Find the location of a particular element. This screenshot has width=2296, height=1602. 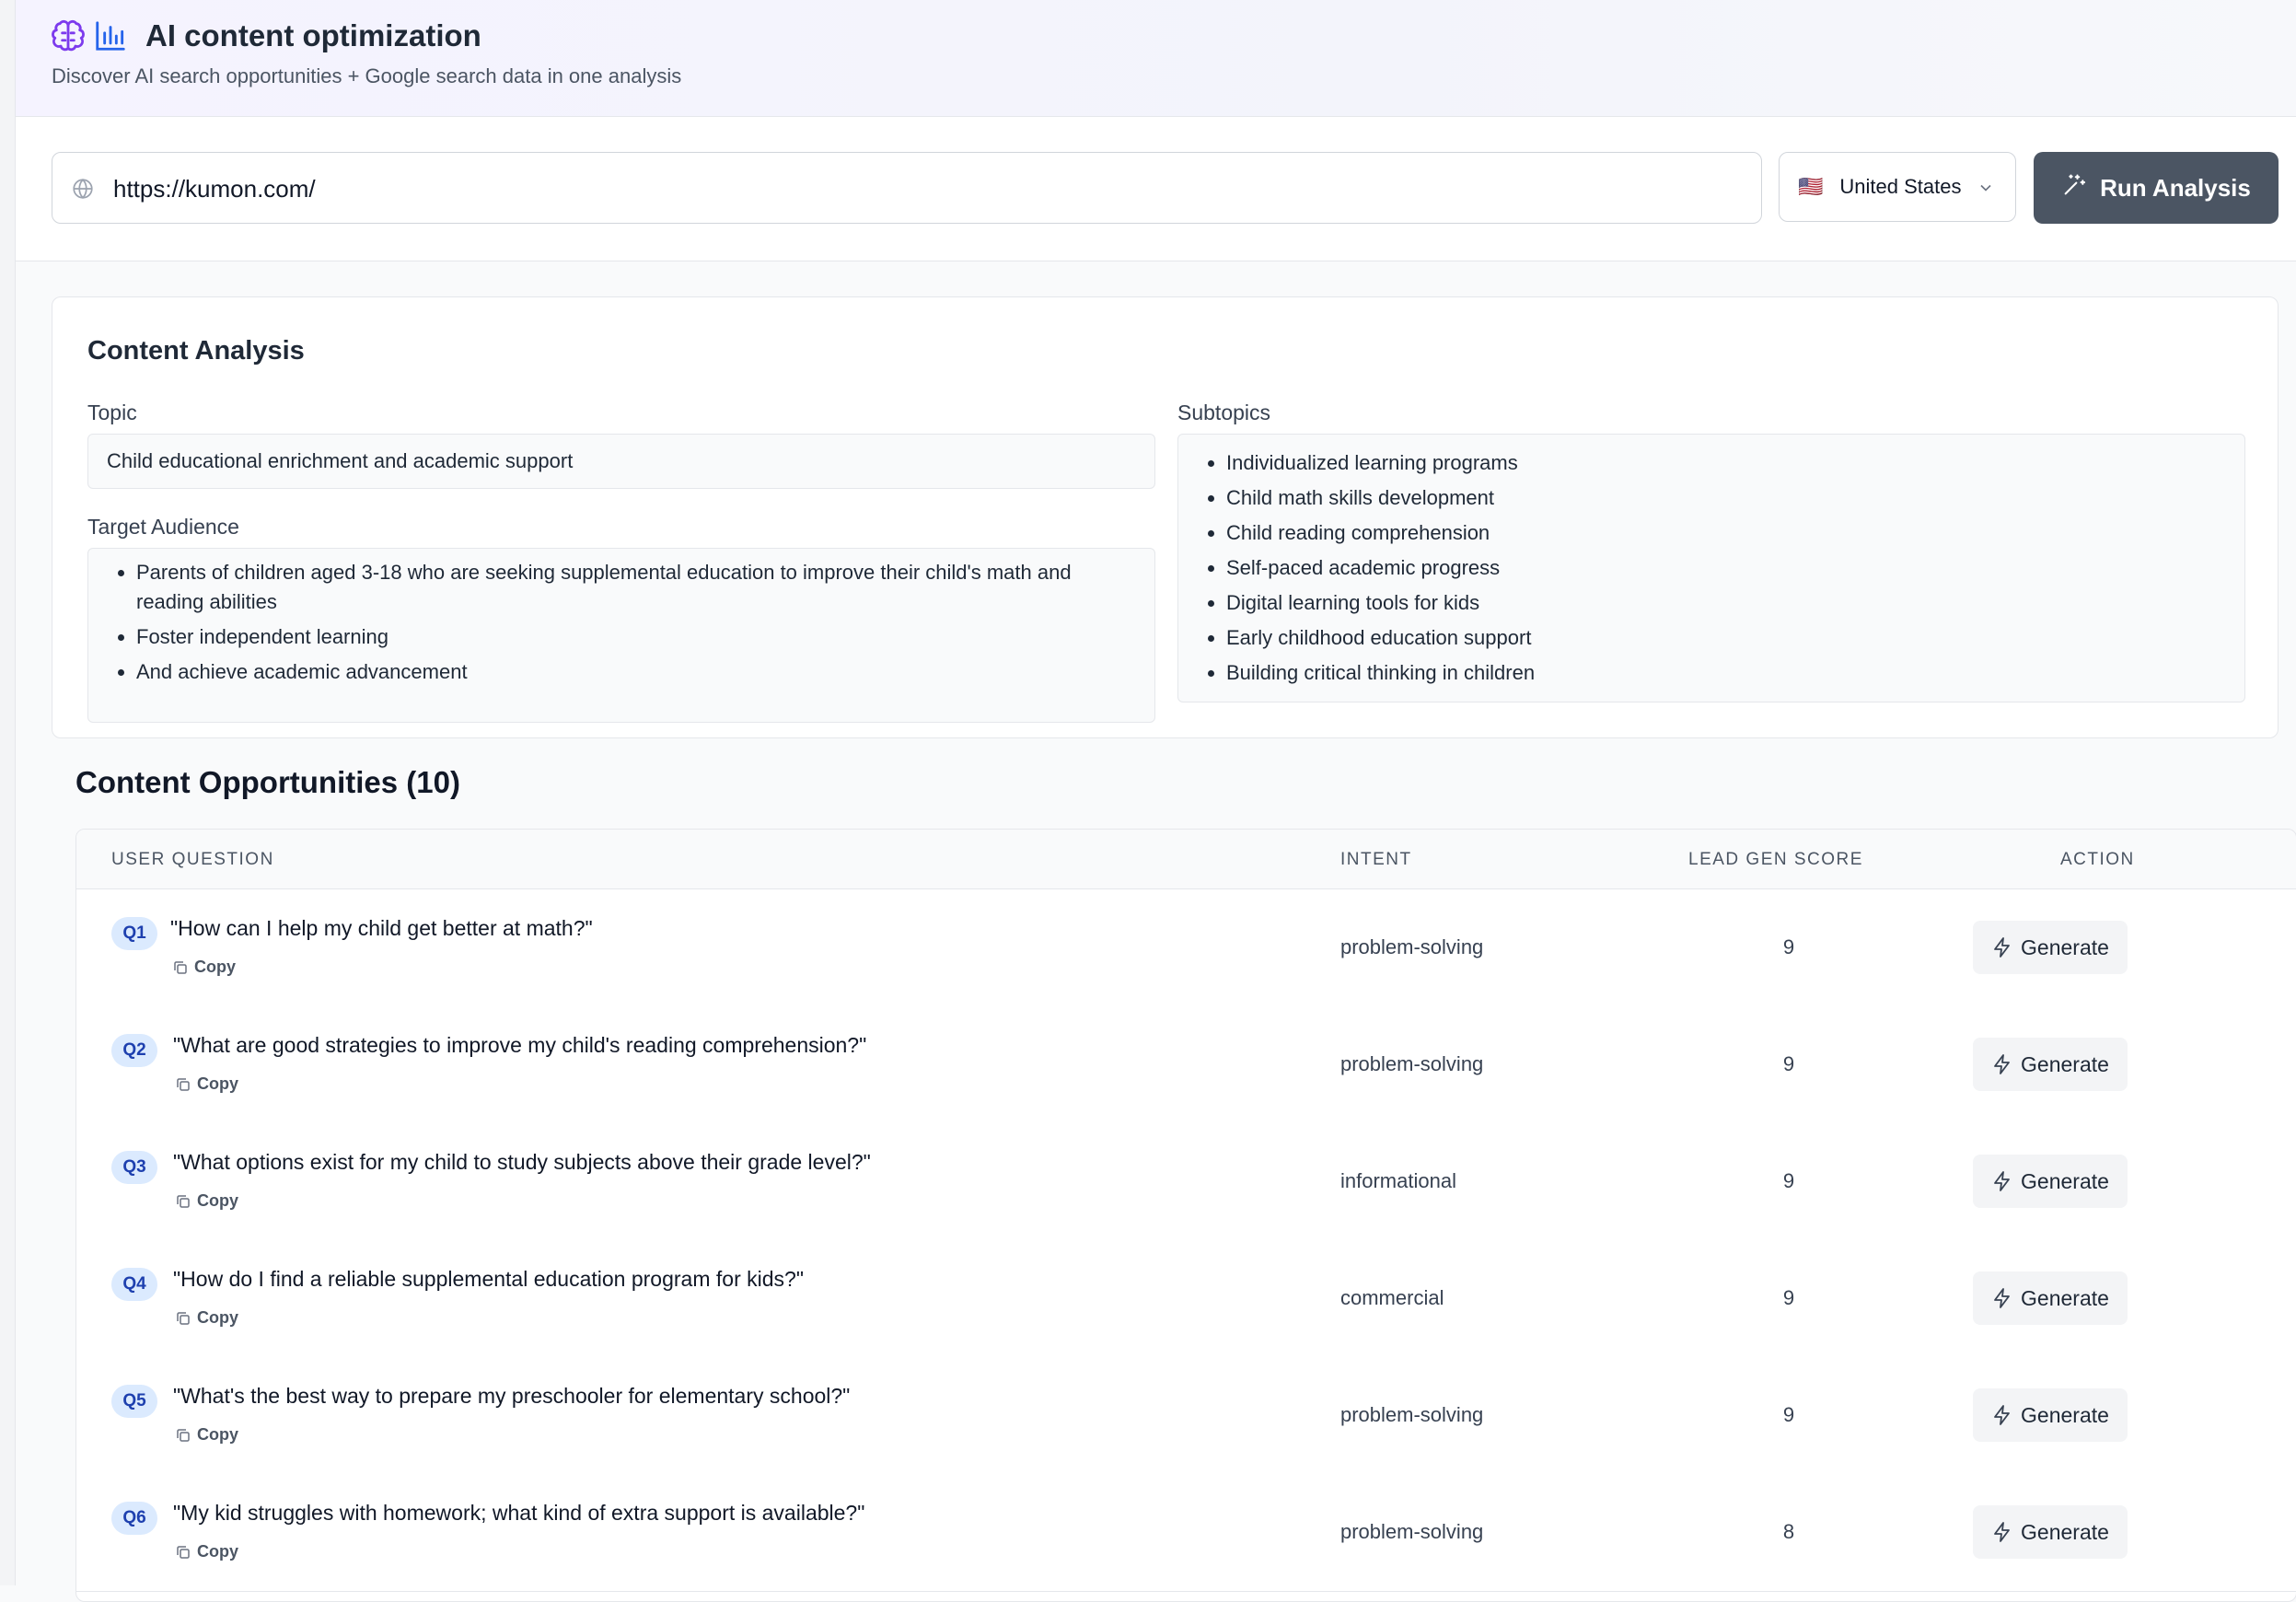

topic-label: Topic is located at coordinates (112, 412).